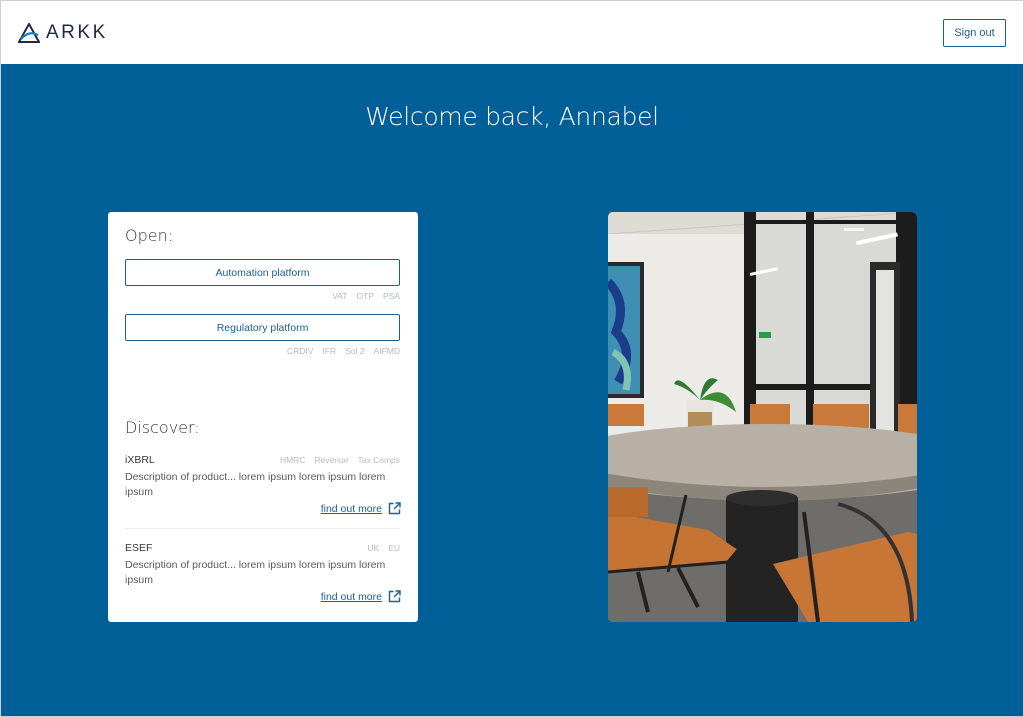 The width and height of the screenshot is (1024, 717). I want to click on tag: VAT, so click(340, 296).